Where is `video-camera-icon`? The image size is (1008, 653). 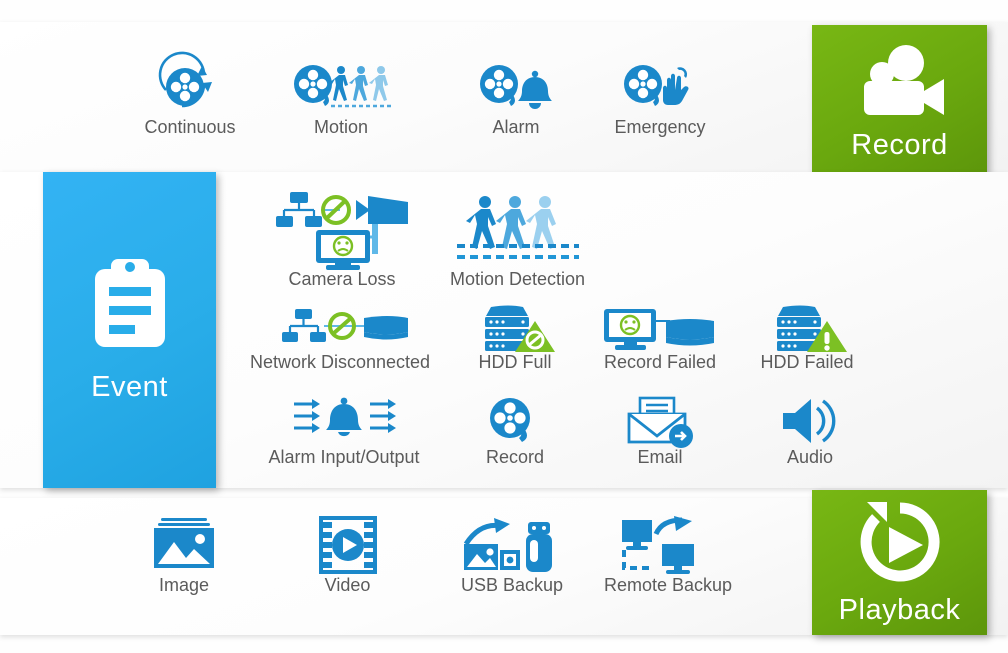 video-camera-icon is located at coordinates (900, 81).